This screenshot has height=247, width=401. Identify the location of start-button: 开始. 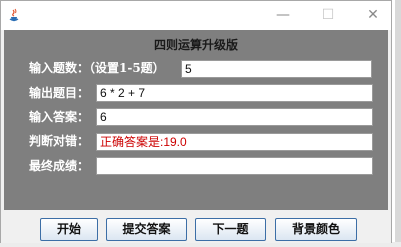
(69, 229).